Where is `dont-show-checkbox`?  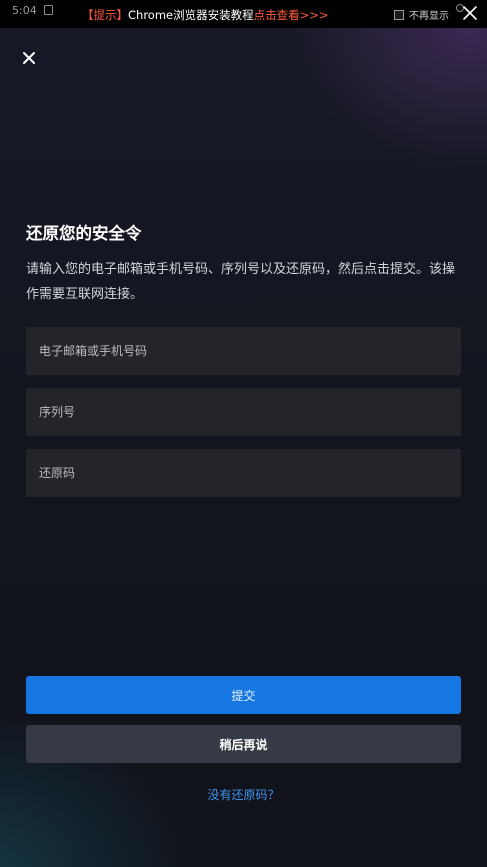
dont-show-checkbox is located at coordinates (399, 14).